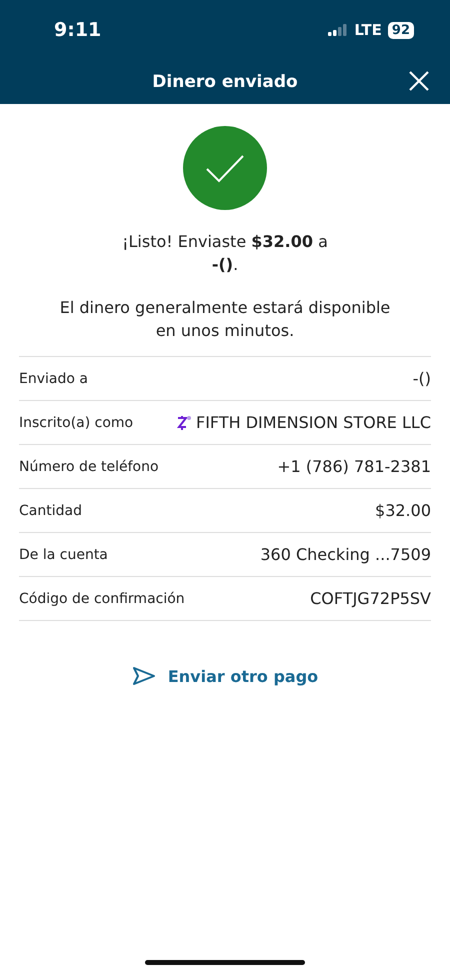 Image resolution: width=450 pixels, height=975 pixels. I want to click on detail-label: Cantidad, so click(50, 510).